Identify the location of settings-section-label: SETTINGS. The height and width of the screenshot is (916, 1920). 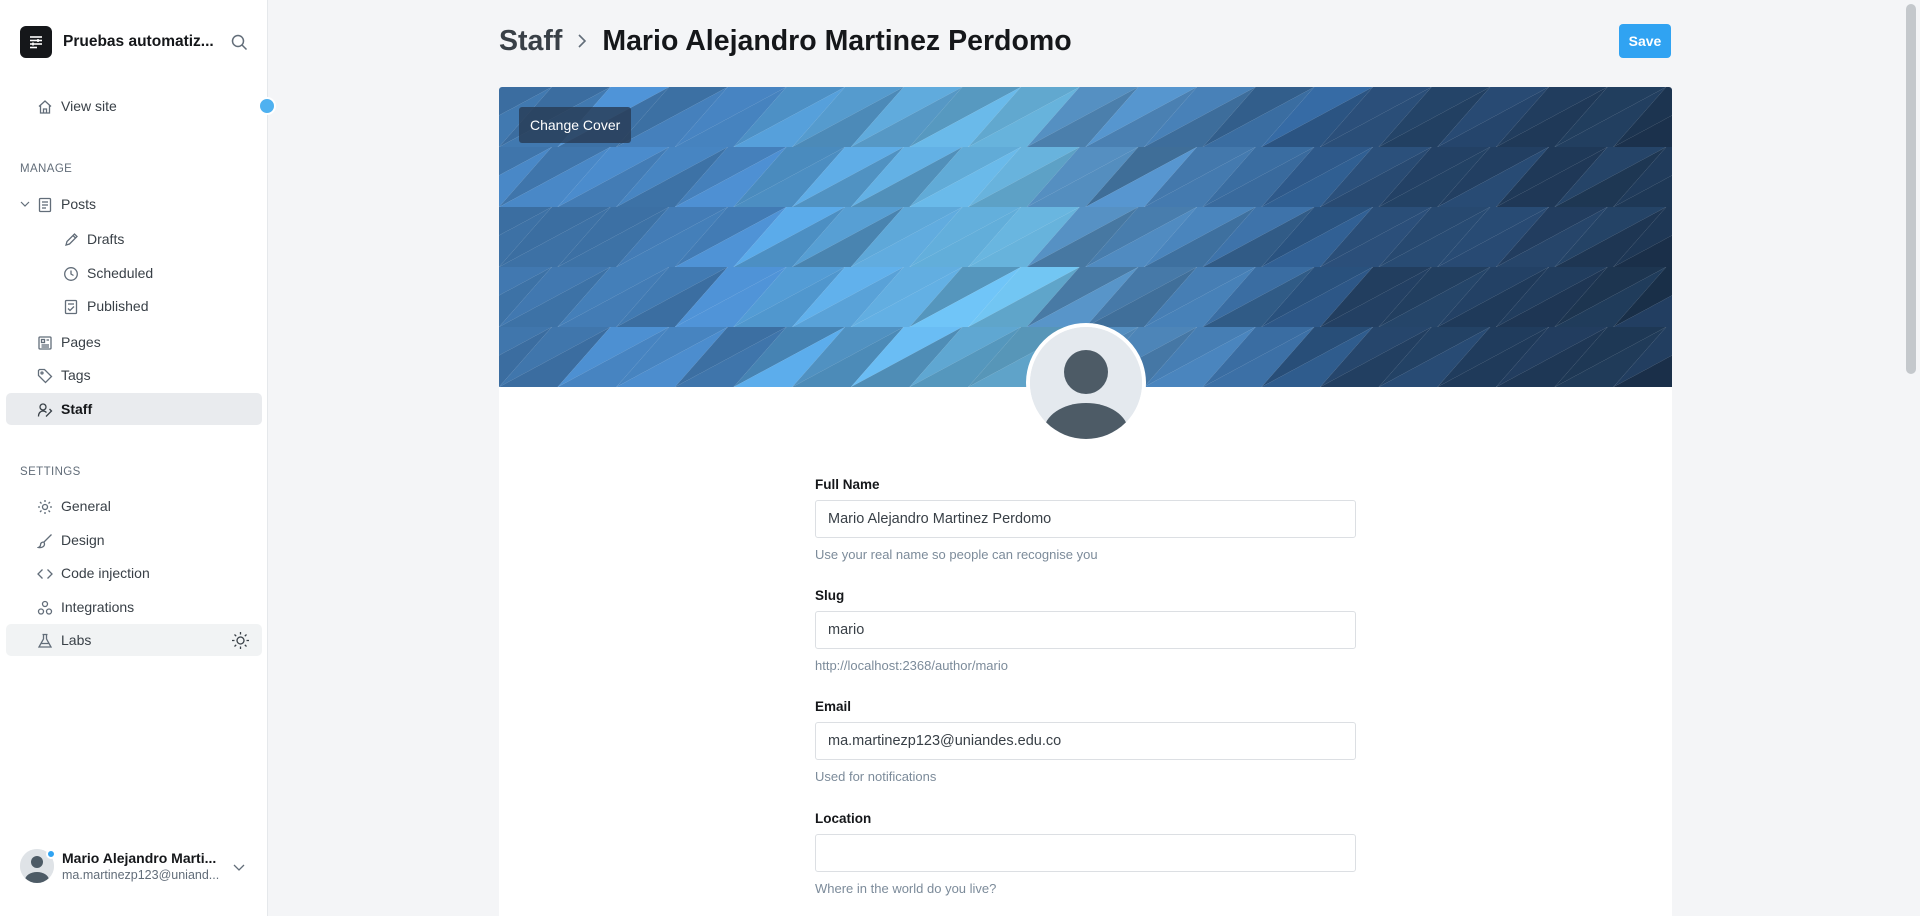
(50, 472).